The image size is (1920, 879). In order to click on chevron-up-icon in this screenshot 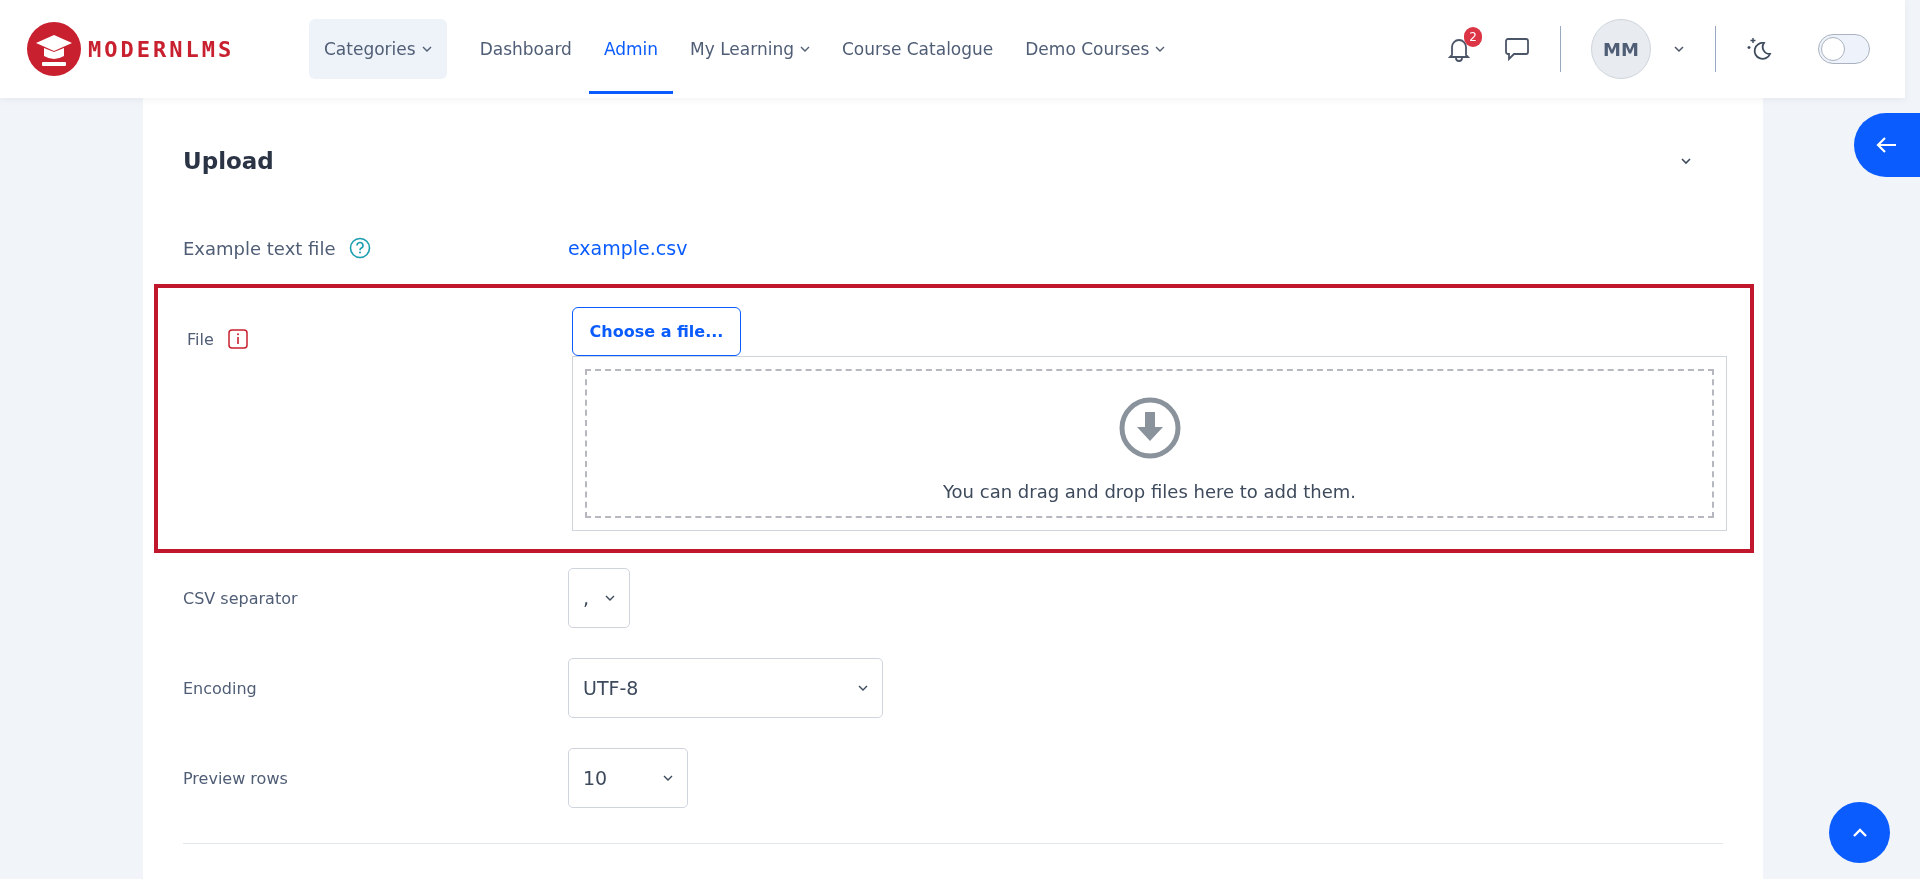, I will do `click(1859, 832)`.